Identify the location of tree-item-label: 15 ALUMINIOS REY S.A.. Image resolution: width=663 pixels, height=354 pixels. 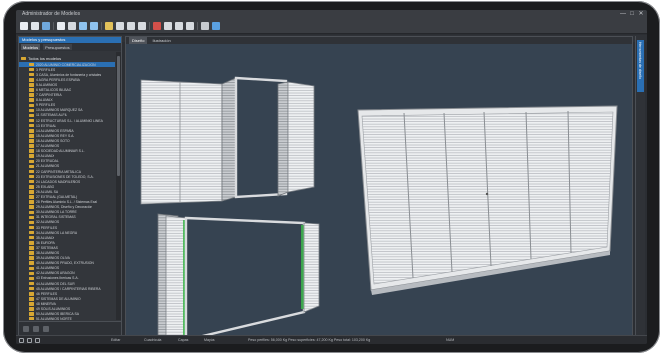
(55, 135).